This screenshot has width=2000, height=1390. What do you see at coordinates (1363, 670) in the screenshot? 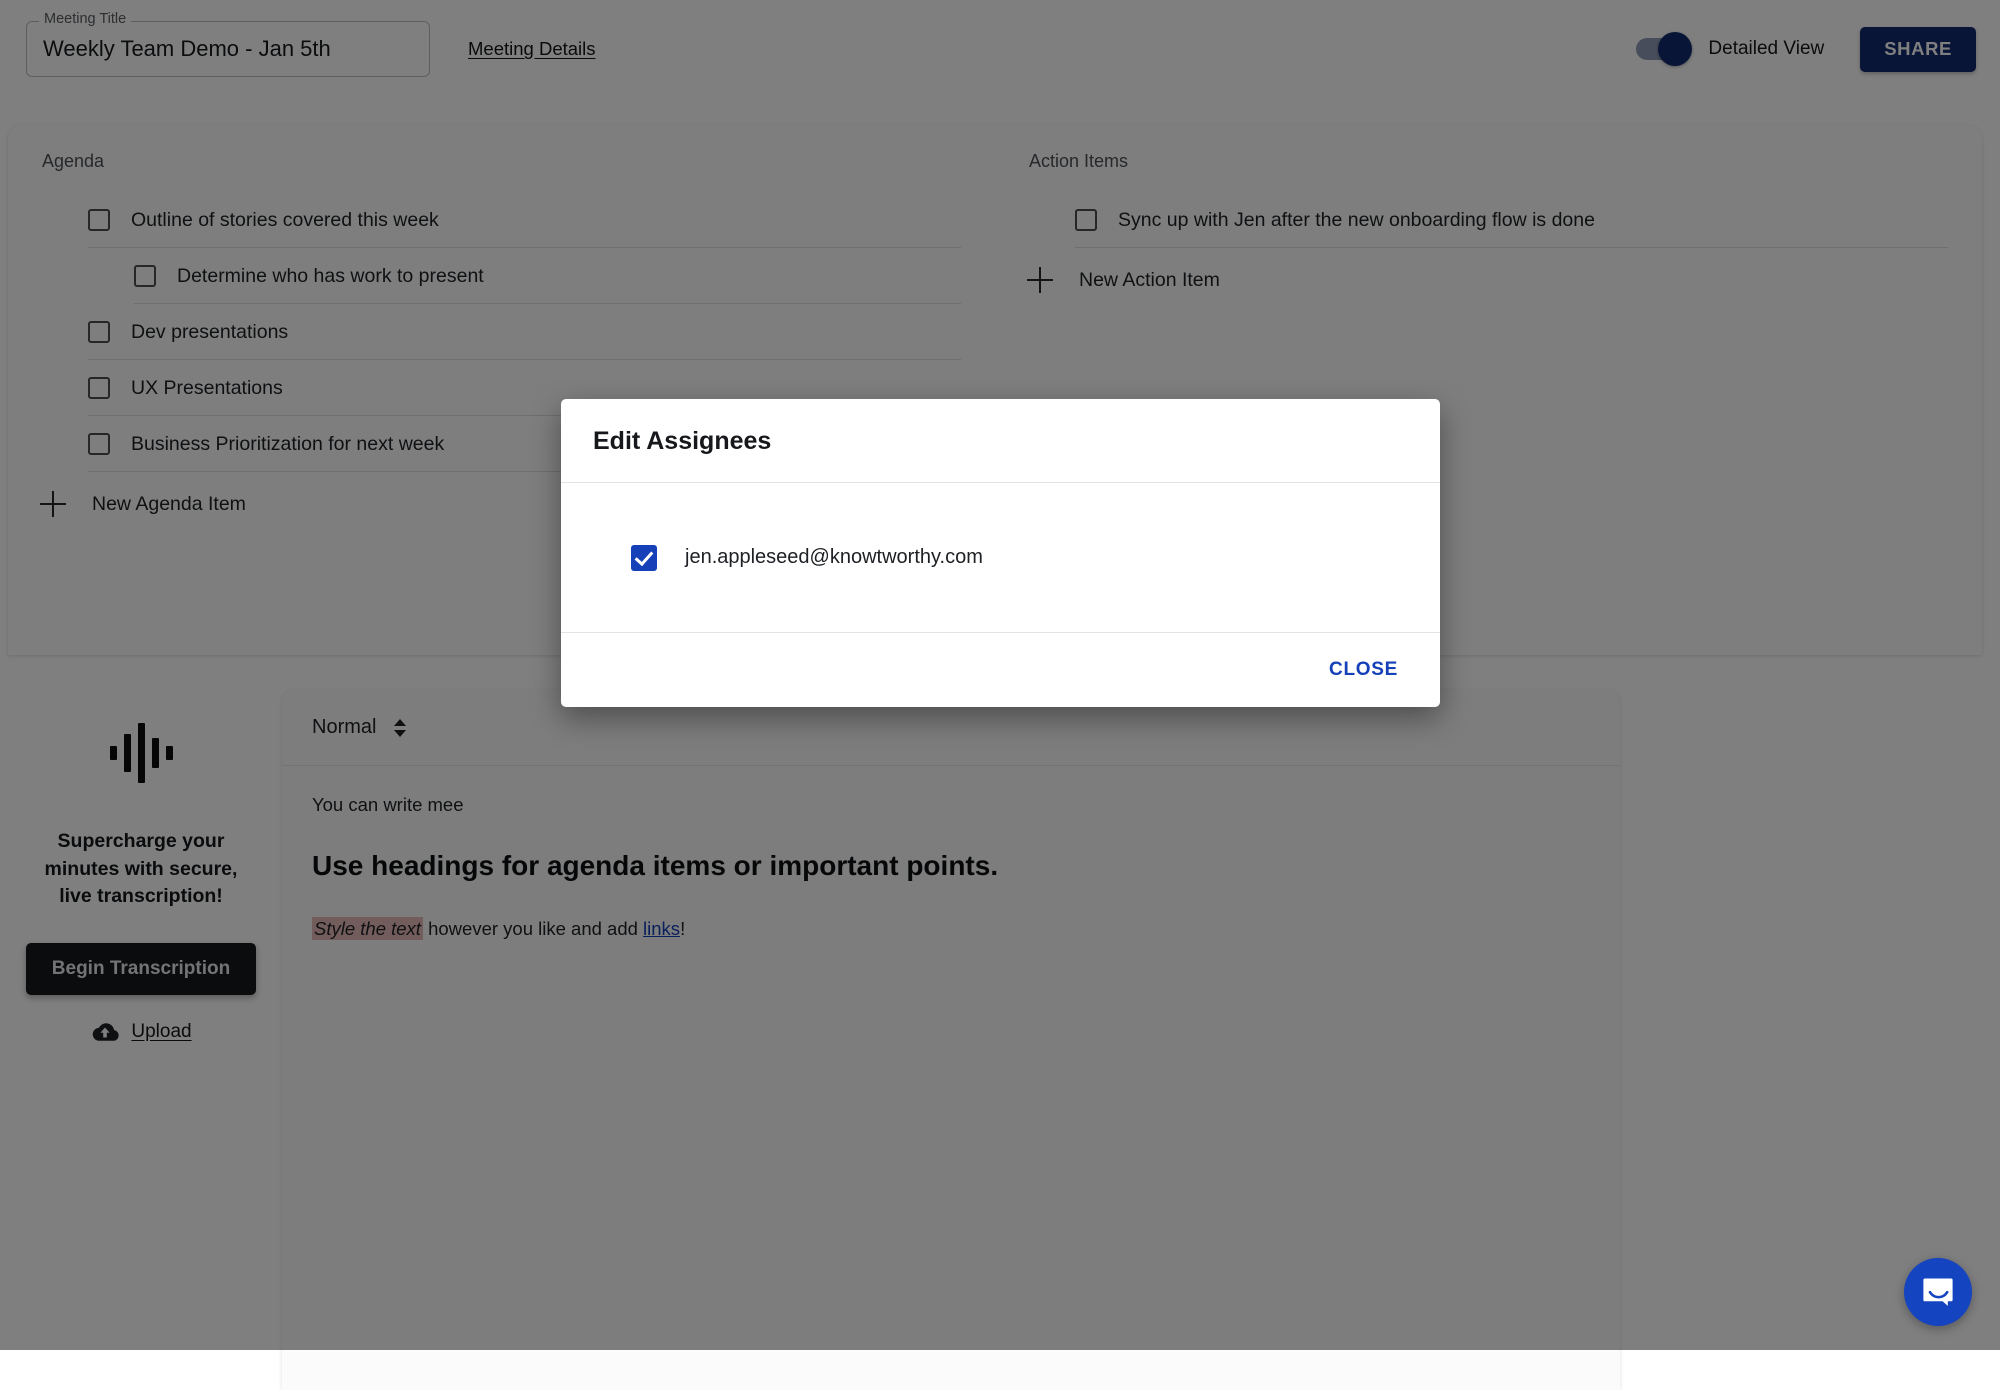
I see `close-button: CLOSE` at bounding box center [1363, 670].